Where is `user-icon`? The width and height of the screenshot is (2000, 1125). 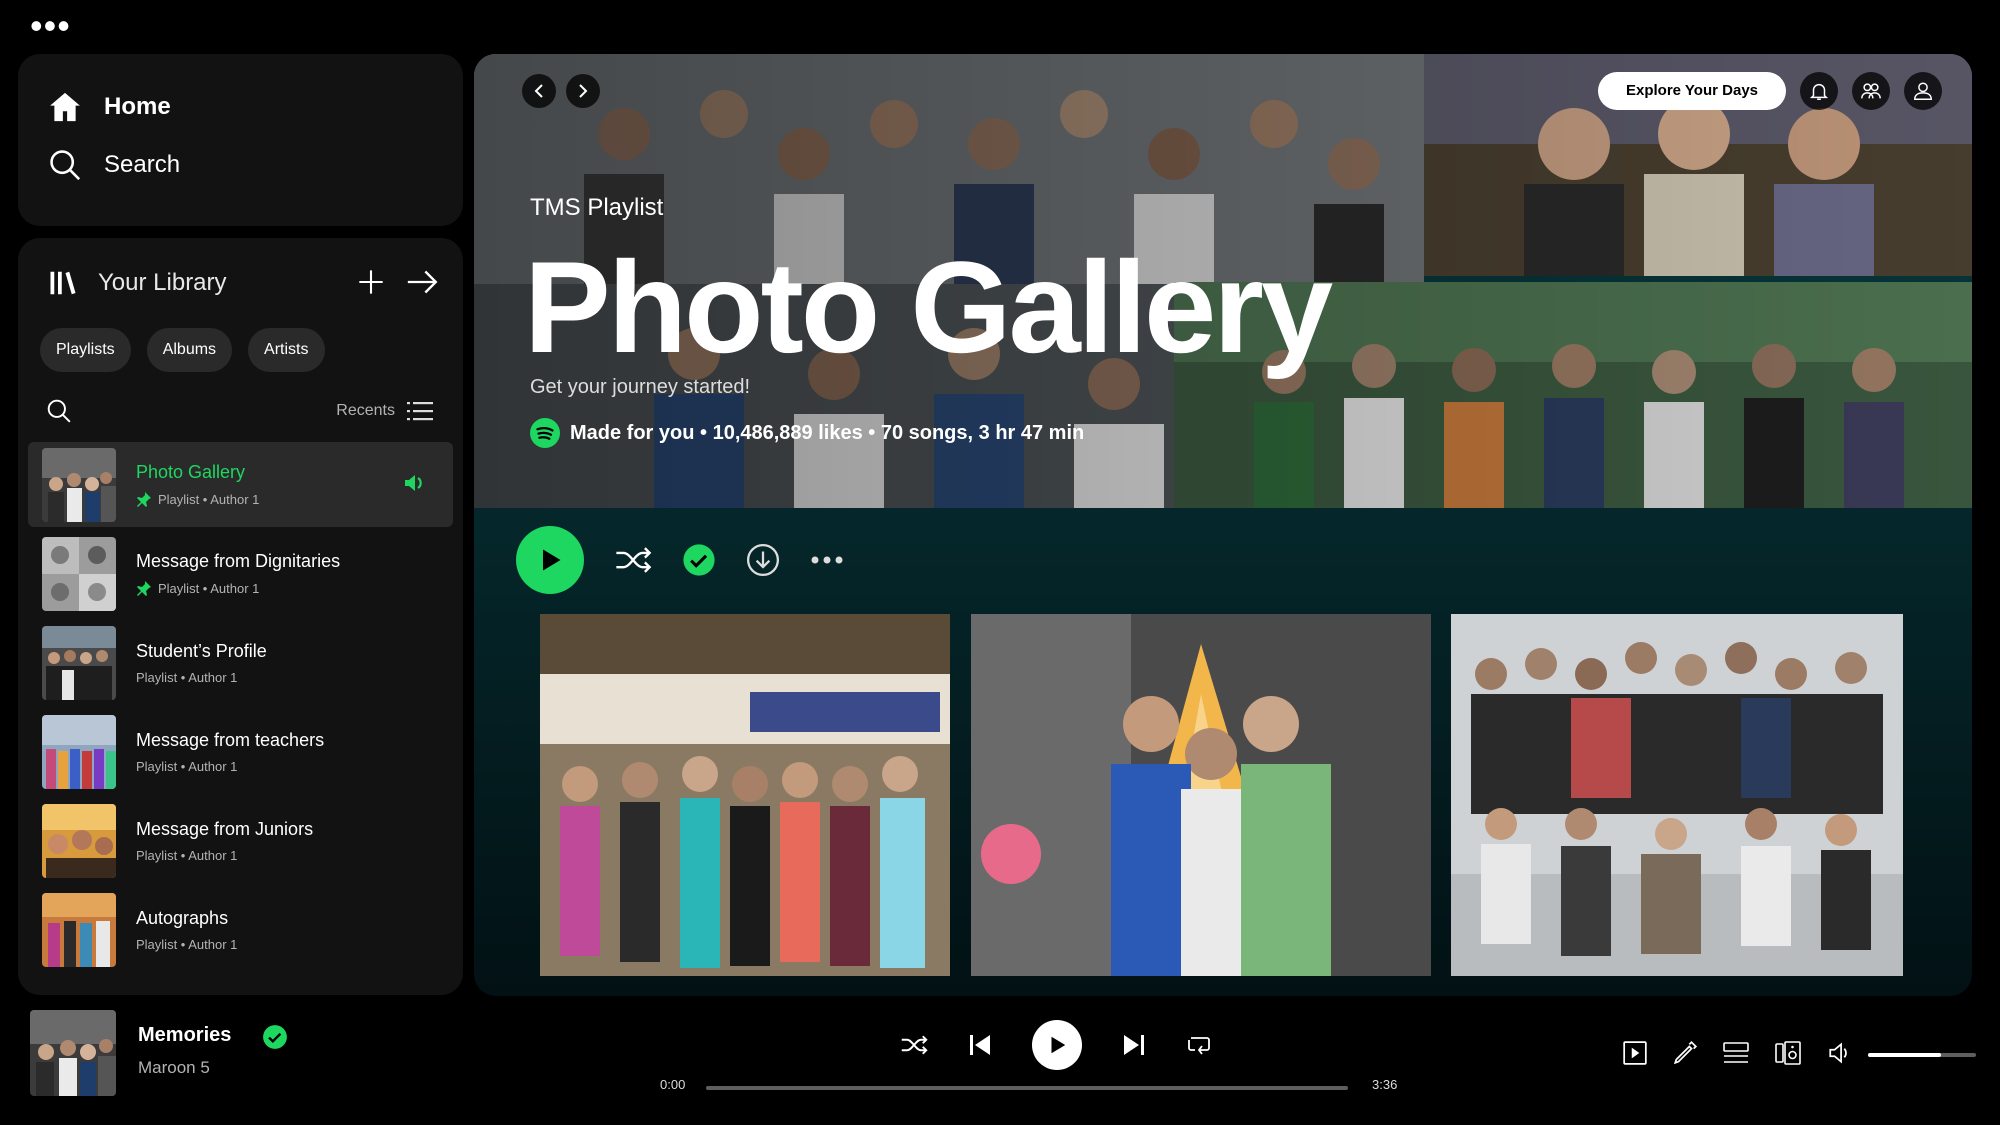 user-icon is located at coordinates (1923, 91).